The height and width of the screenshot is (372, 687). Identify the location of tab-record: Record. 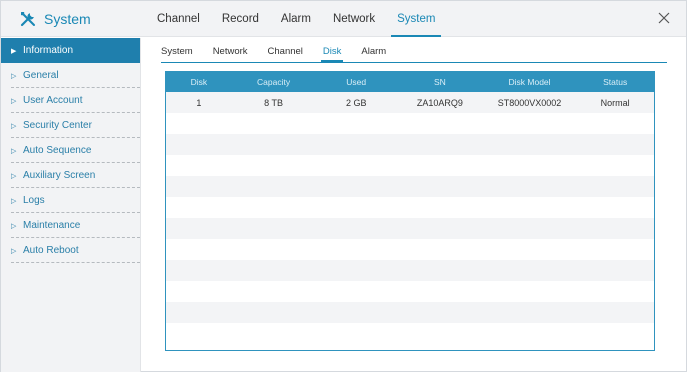
(240, 19).